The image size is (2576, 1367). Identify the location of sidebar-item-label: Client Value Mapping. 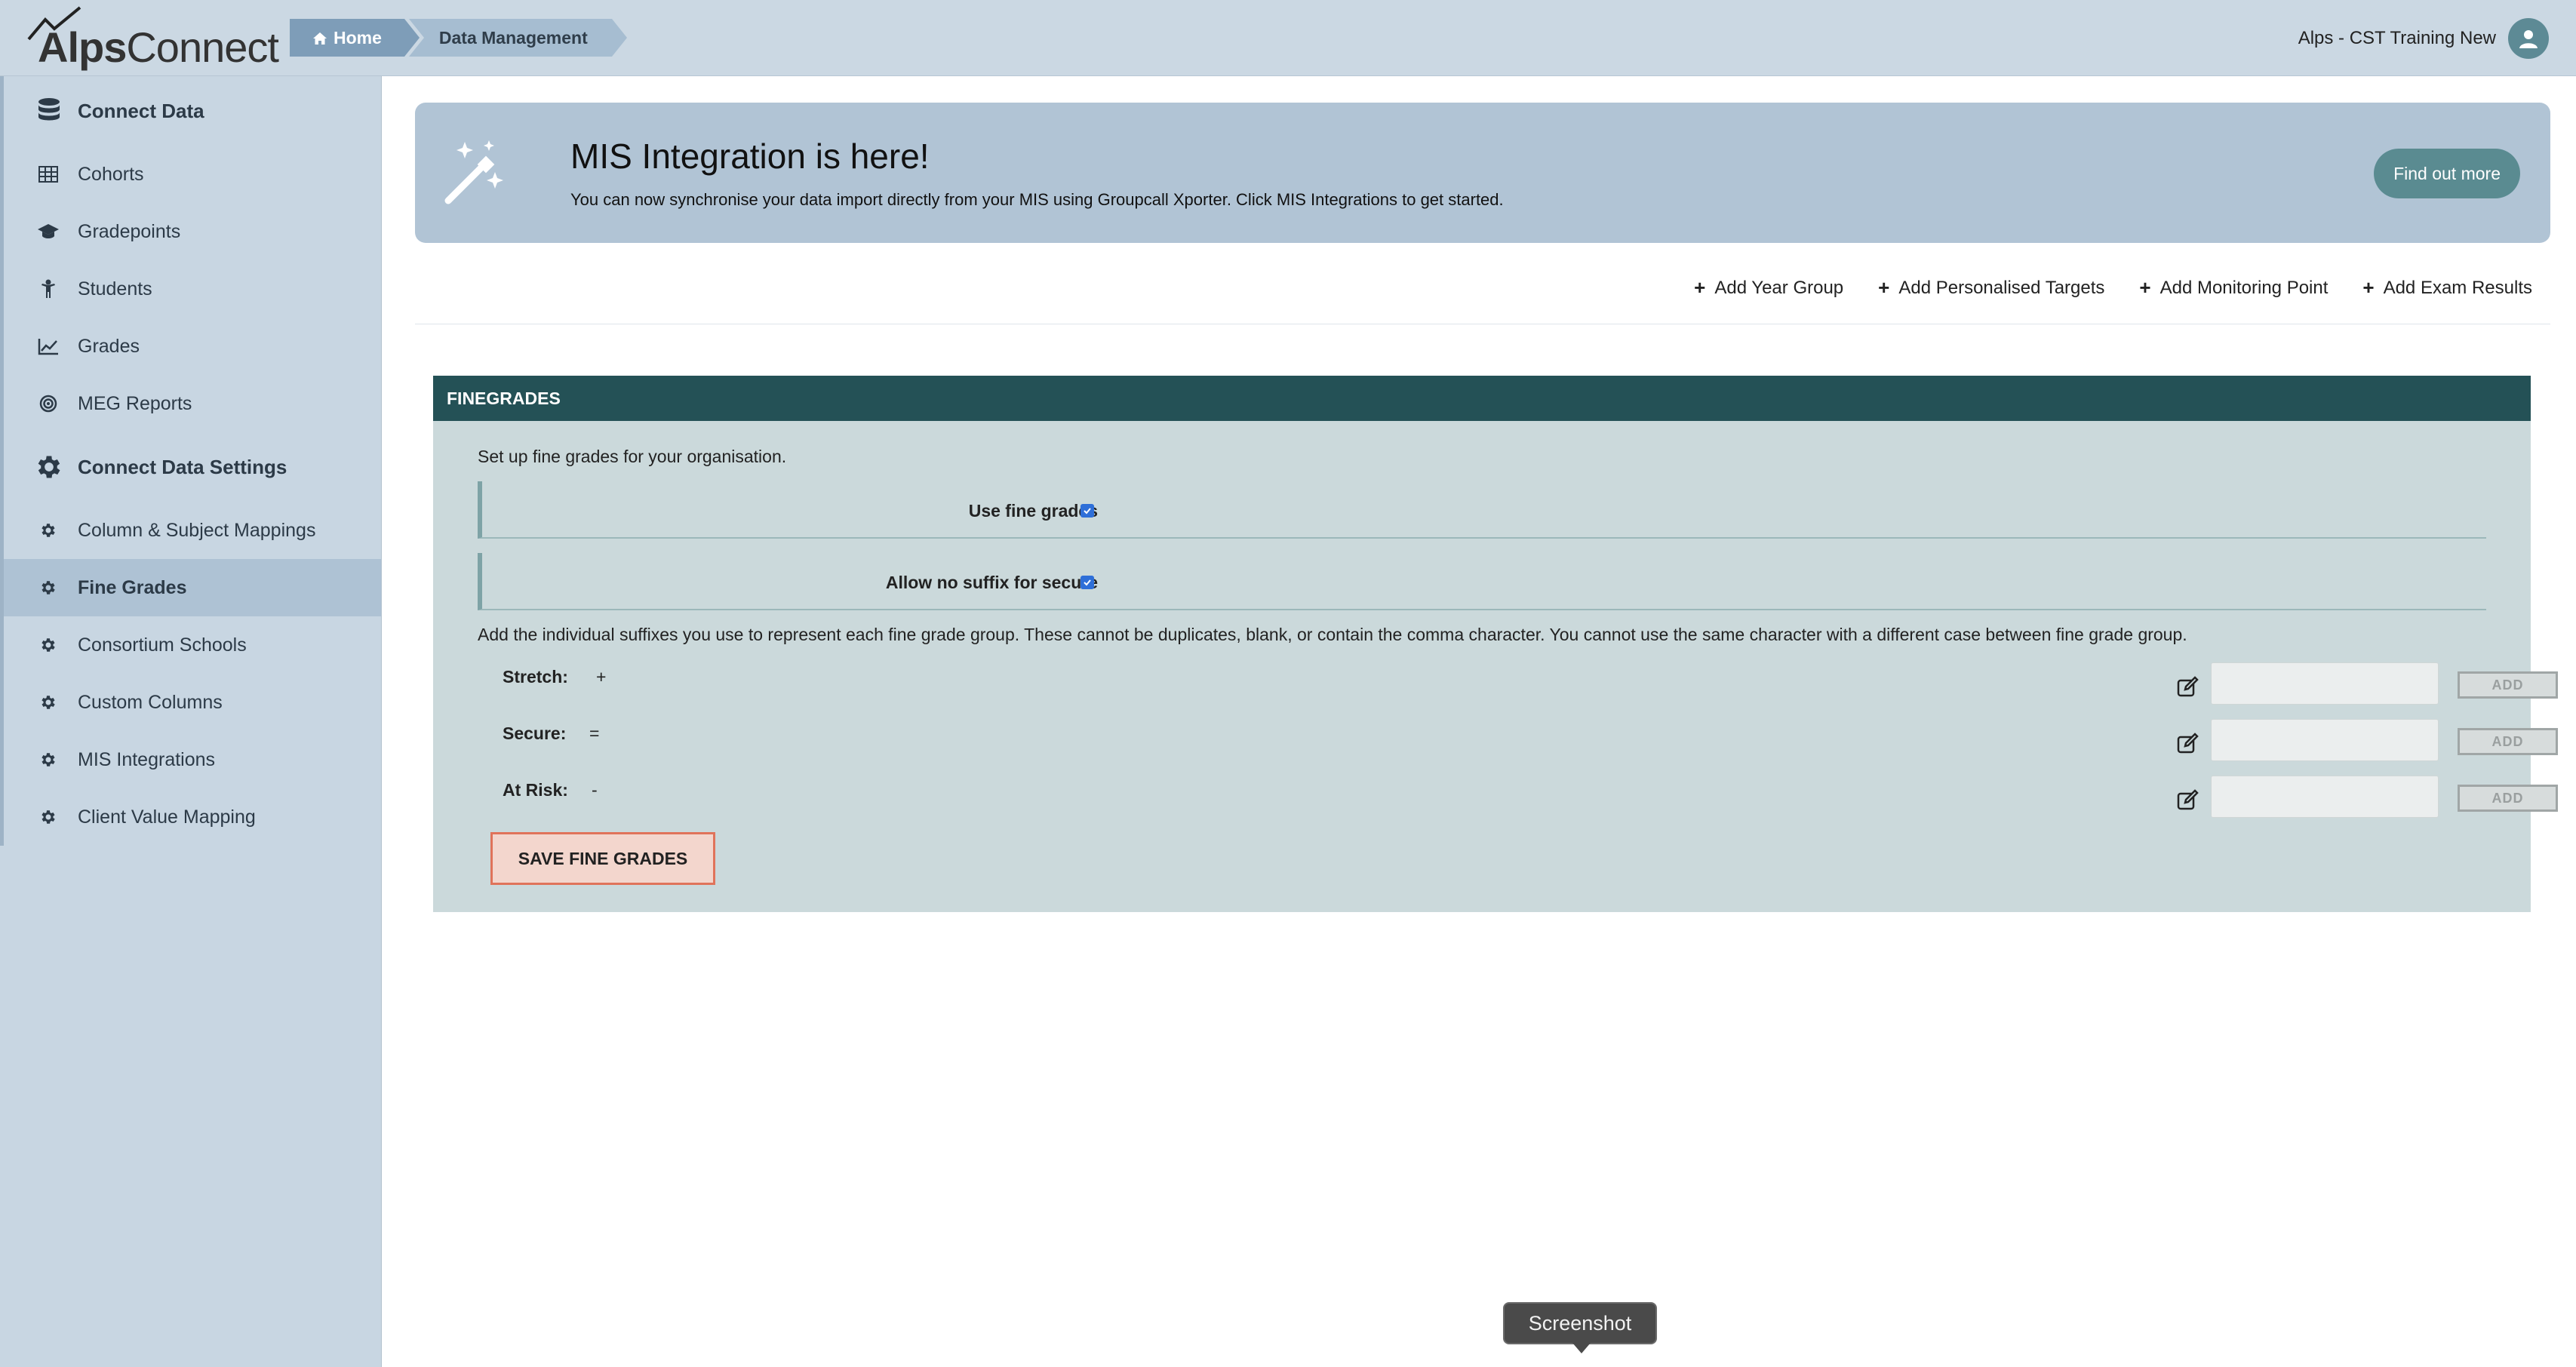
(167, 817).